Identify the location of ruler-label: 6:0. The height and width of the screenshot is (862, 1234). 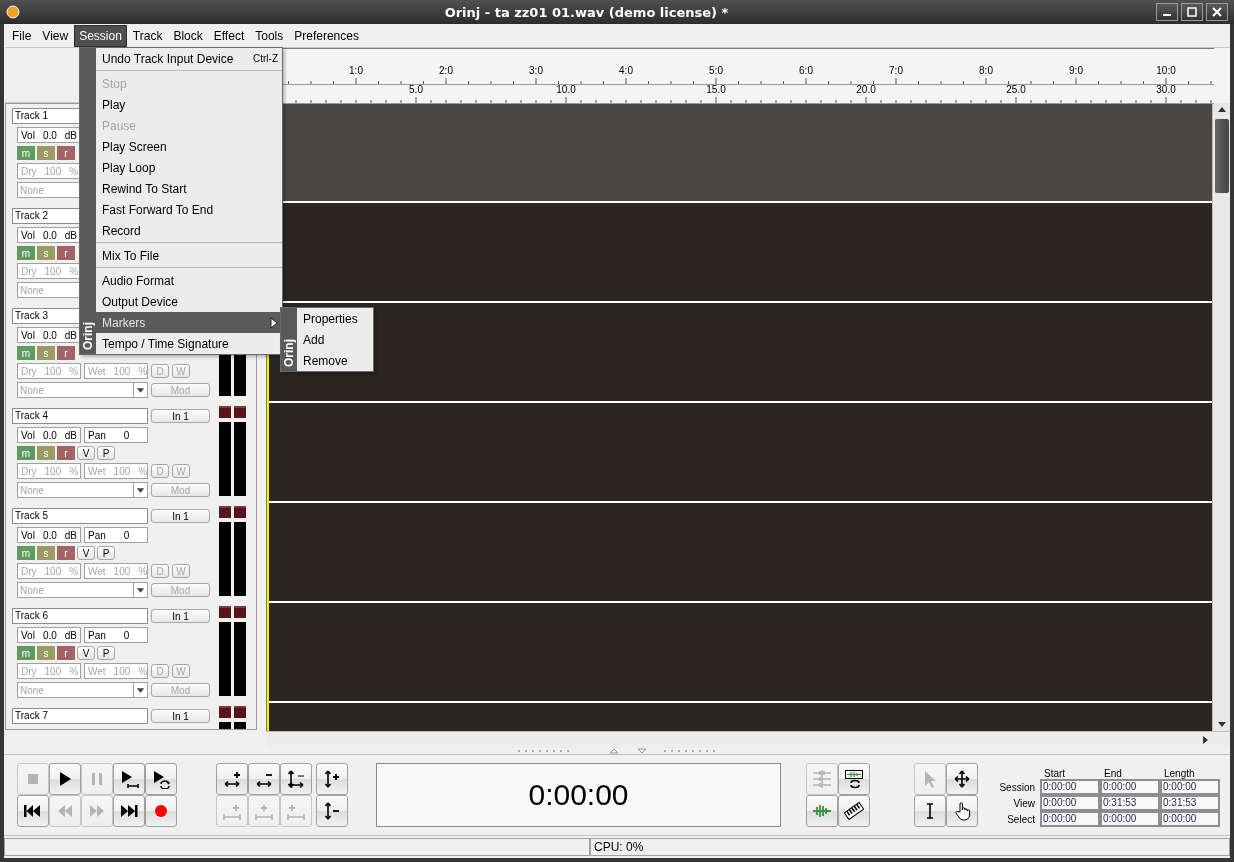
(806, 70).